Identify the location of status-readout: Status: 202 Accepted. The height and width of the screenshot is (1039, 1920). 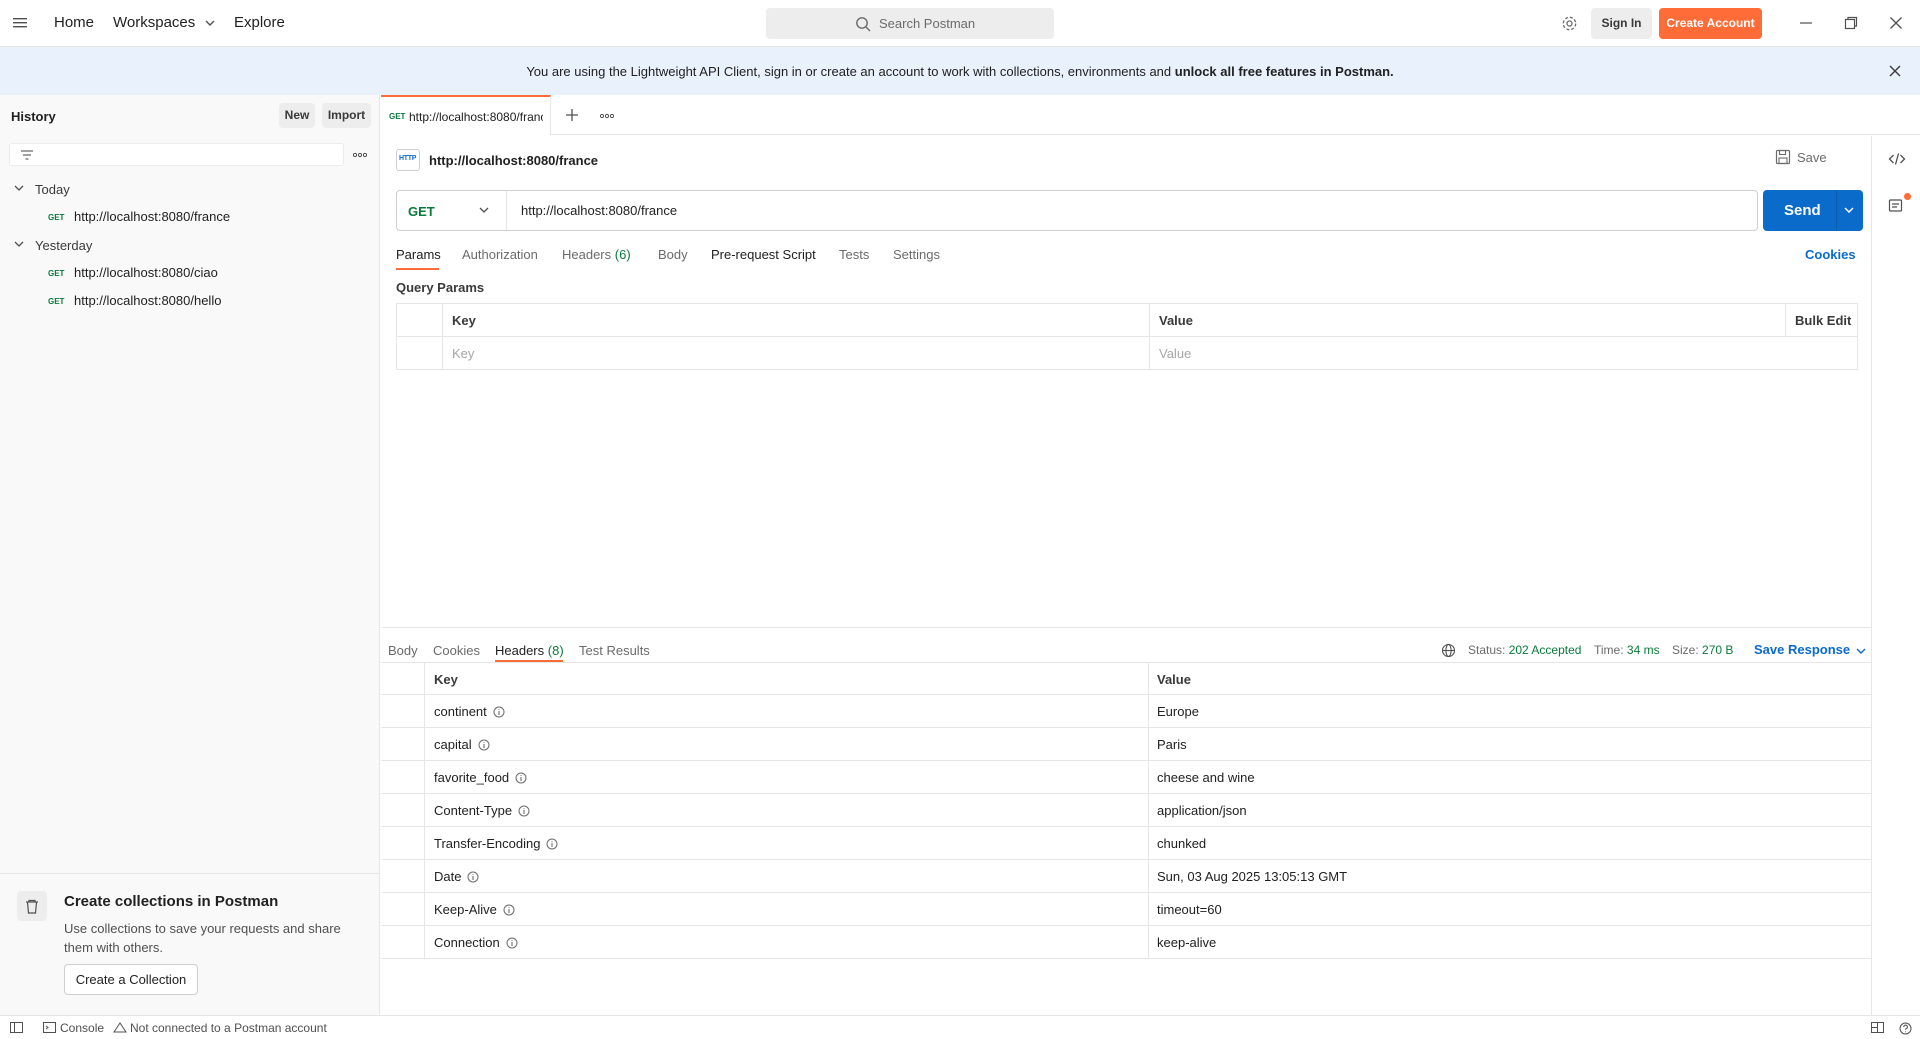
(1524, 650).